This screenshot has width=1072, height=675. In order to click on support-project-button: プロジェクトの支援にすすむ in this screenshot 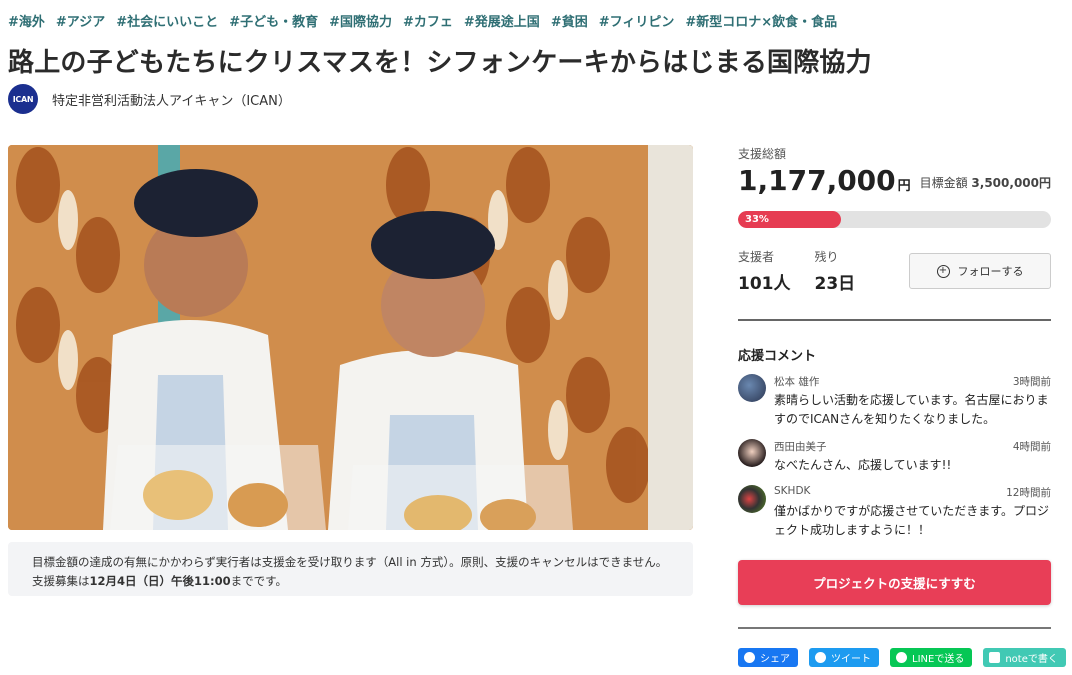, I will do `click(894, 582)`.